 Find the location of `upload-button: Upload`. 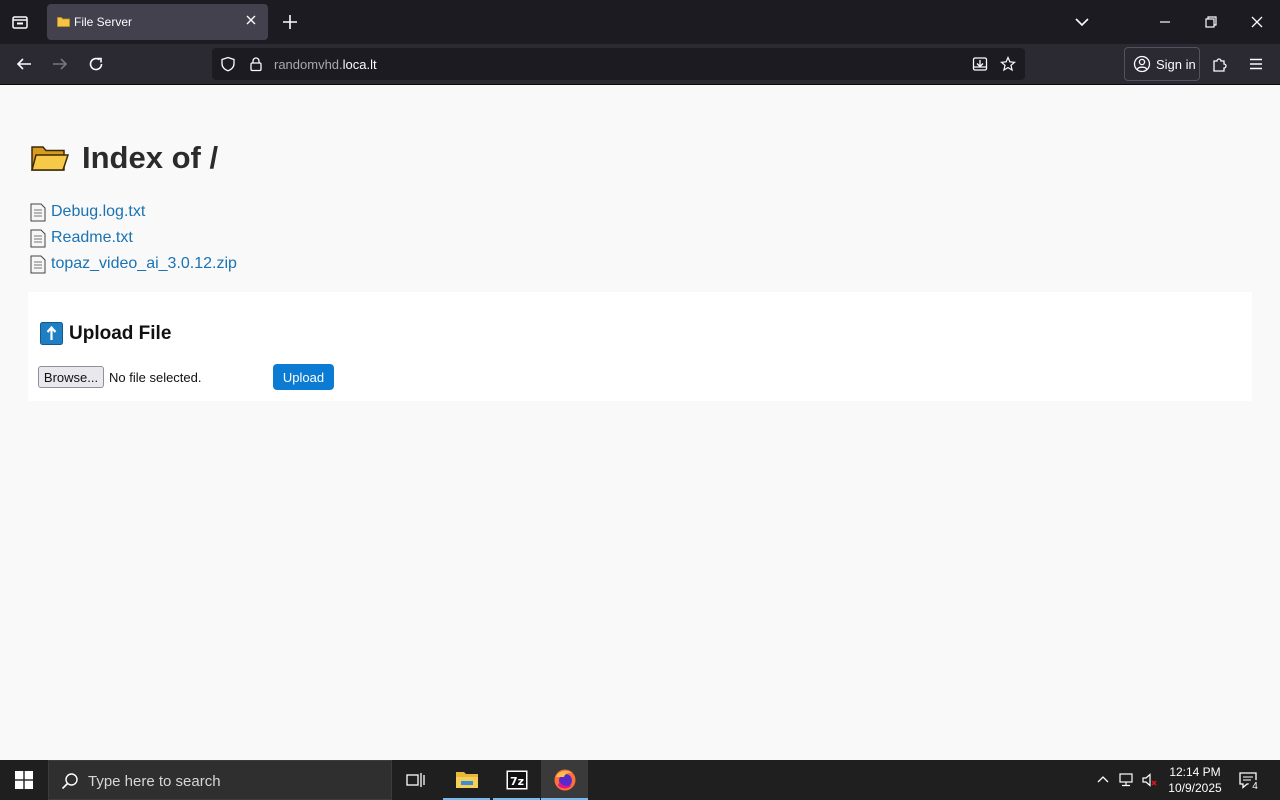

upload-button: Upload is located at coordinates (303, 377).